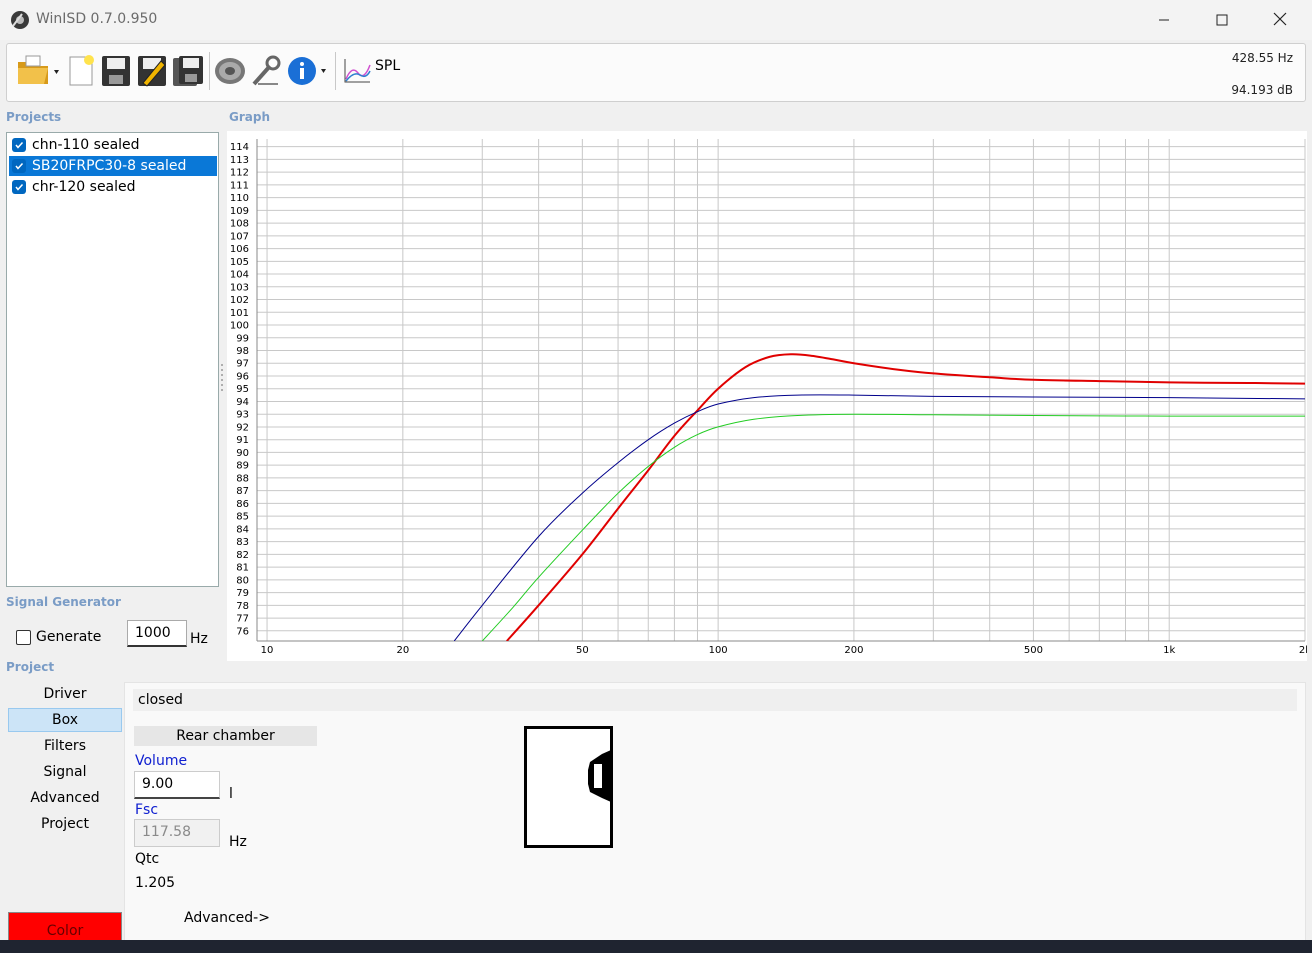 Image resolution: width=1312 pixels, height=953 pixels. What do you see at coordinates (177, 785) in the screenshot?
I see `volume-input: 9.00` at bounding box center [177, 785].